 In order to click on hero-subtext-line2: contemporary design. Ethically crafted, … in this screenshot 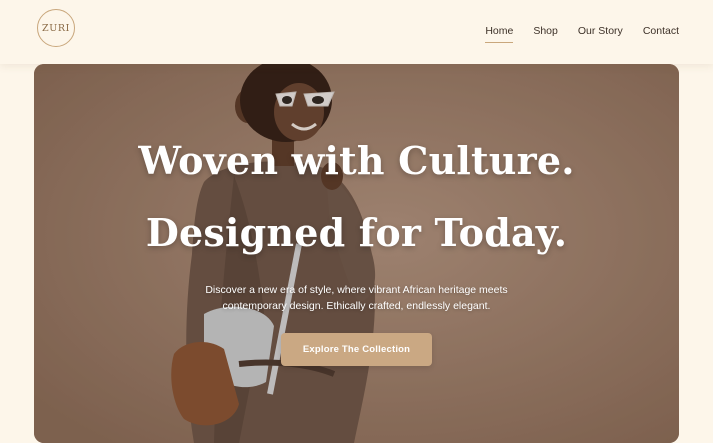, I will do `click(356, 306)`.